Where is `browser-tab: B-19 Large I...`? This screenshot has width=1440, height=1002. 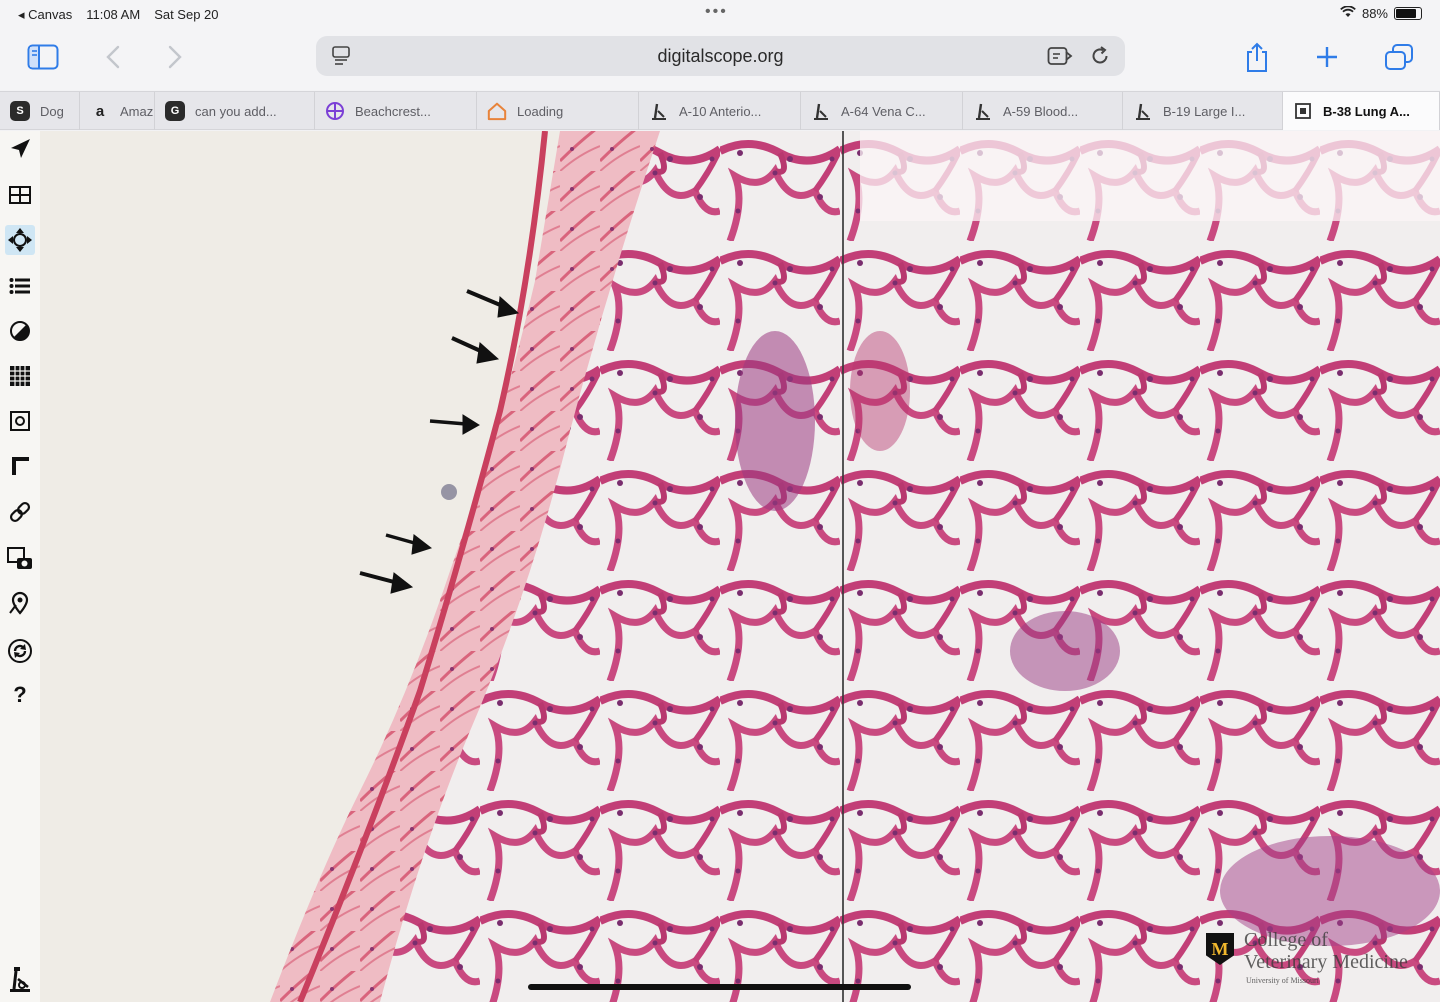
browser-tab: B-19 Large I... is located at coordinates (1203, 111).